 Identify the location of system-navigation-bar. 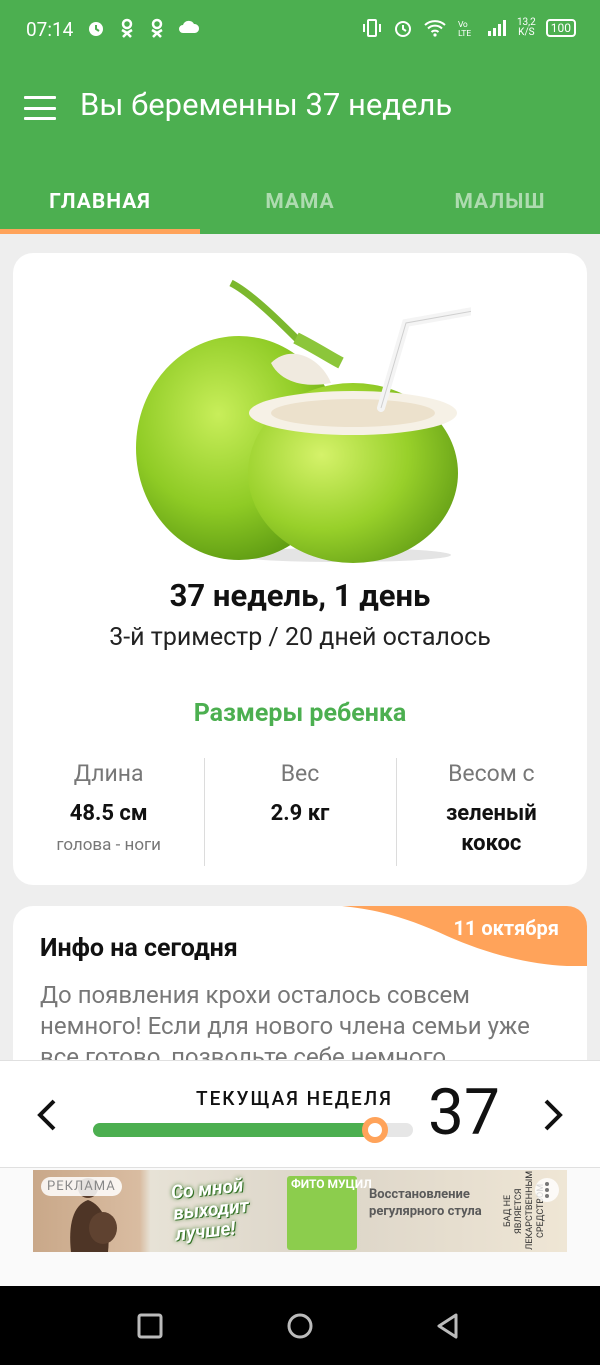
(300, 1325).